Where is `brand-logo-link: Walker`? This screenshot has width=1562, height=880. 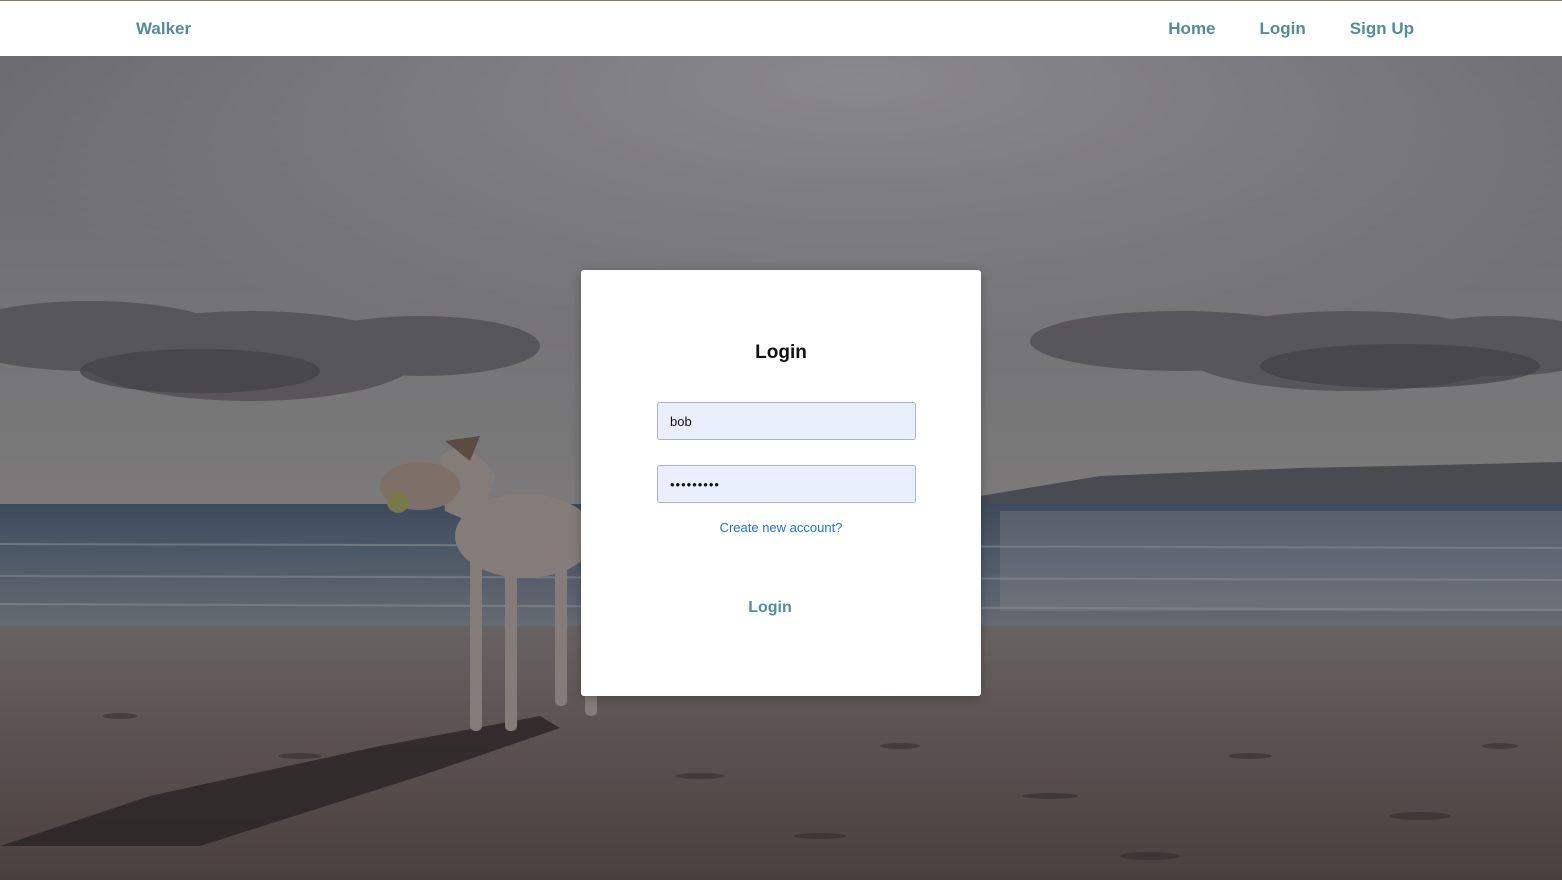
brand-logo-link: Walker is located at coordinates (163, 29).